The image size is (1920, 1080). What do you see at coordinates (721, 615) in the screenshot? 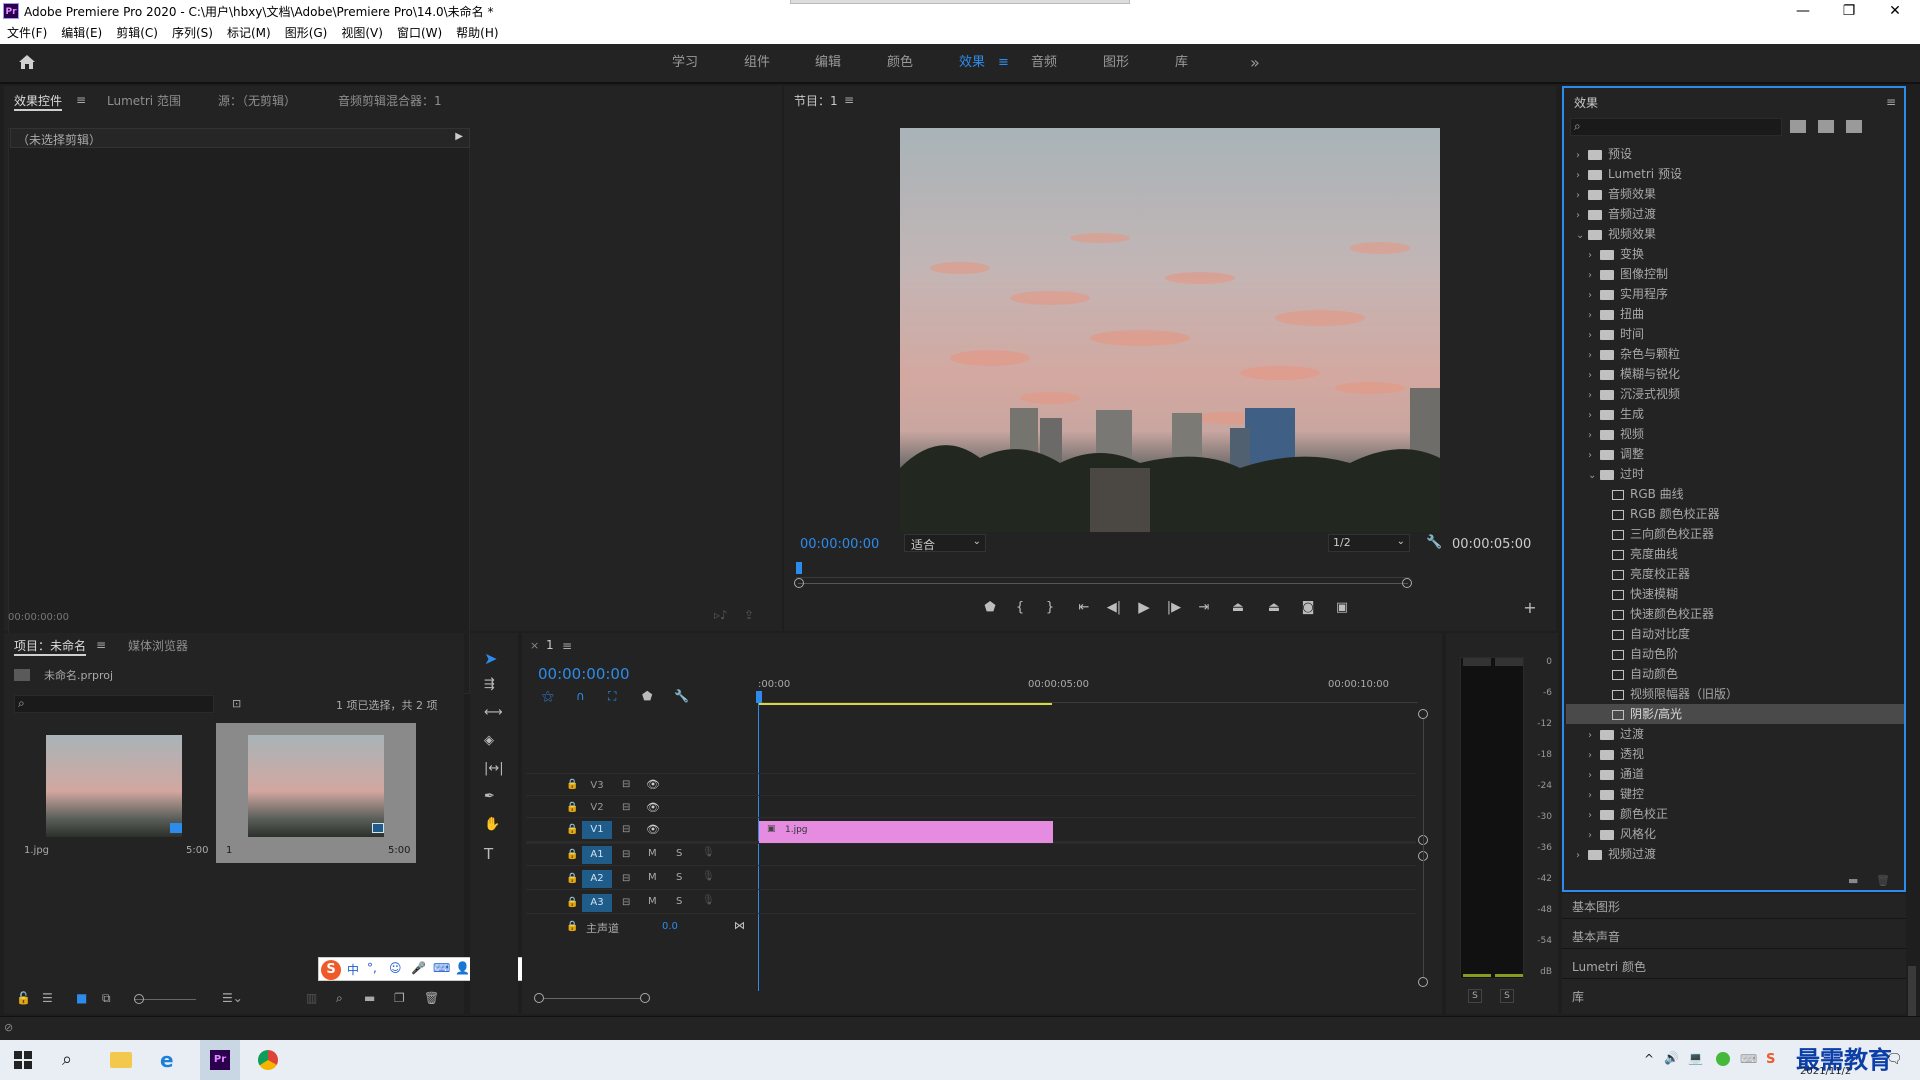
I see `filter-icon: ▹♪` at bounding box center [721, 615].